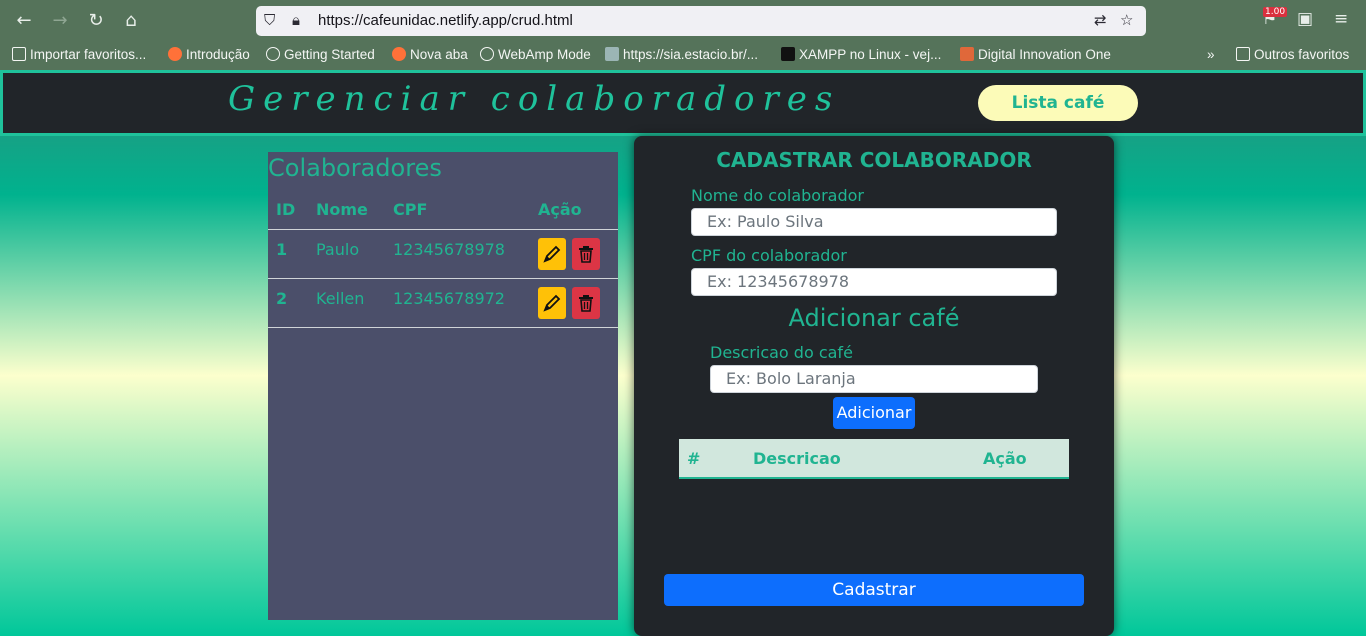 This screenshot has width=1366, height=636. Describe the element at coordinates (131, 21) in the screenshot. I see `home-icon: ⌂` at that location.